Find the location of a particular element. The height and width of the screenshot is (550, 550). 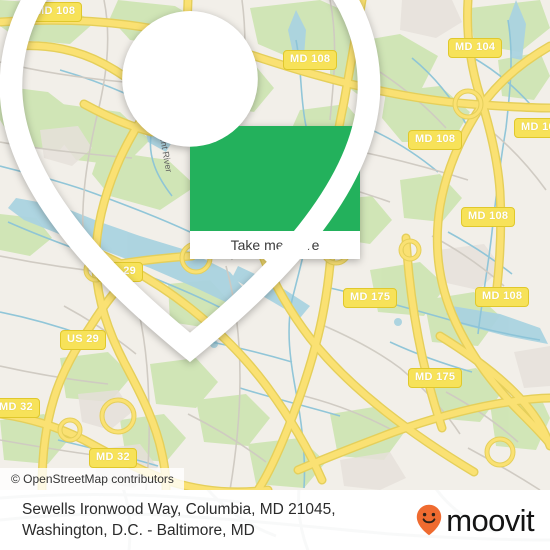

moovit-logo: moovit is located at coordinates (475, 520).